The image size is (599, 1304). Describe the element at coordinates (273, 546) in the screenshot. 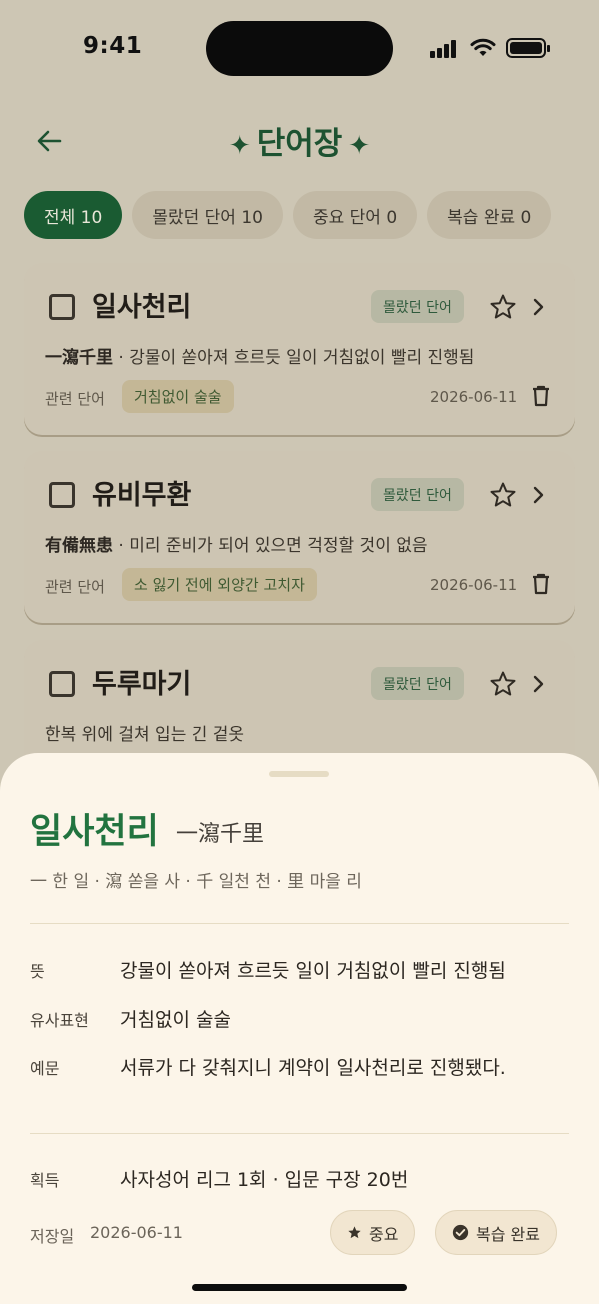

I see `card-definition-text: · 미리 준비가 되어 있으면 걱정할 것이 없음` at that location.